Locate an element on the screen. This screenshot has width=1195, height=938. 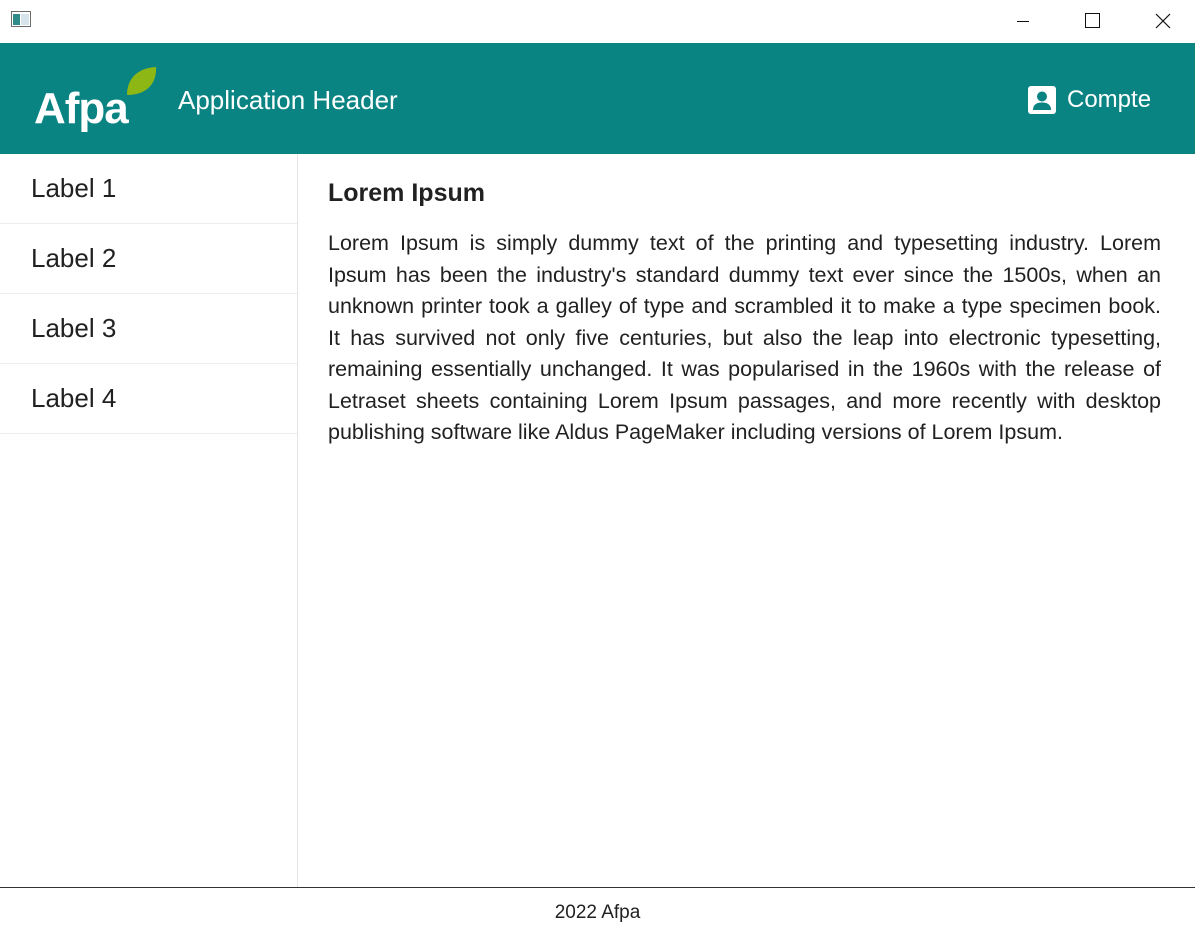
maximize-icon is located at coordinates (1092, 20).